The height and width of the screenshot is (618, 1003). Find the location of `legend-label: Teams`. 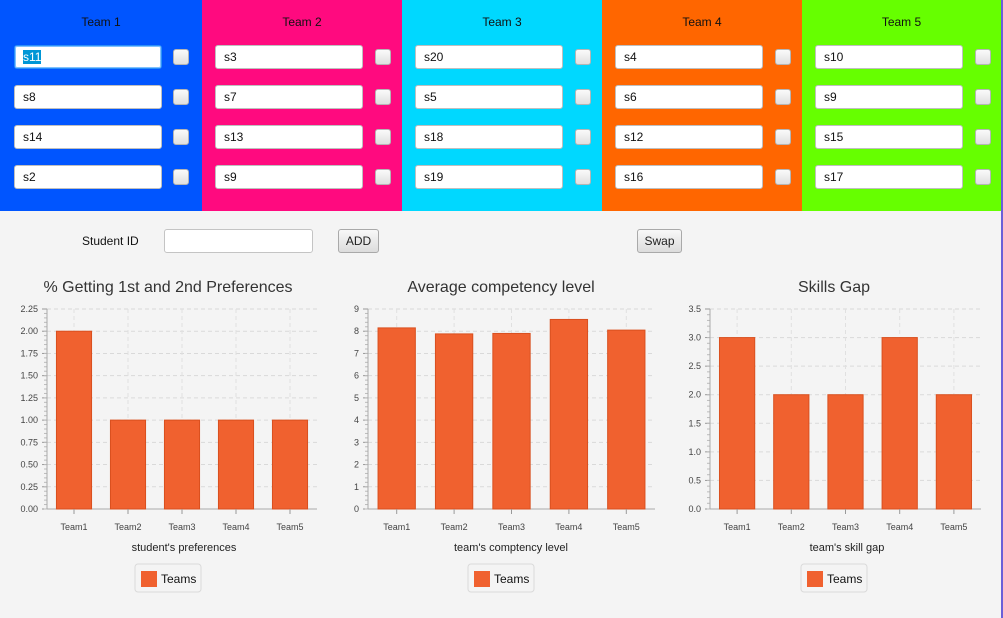

legend-label: Teams is located at coordinates (844, 579).